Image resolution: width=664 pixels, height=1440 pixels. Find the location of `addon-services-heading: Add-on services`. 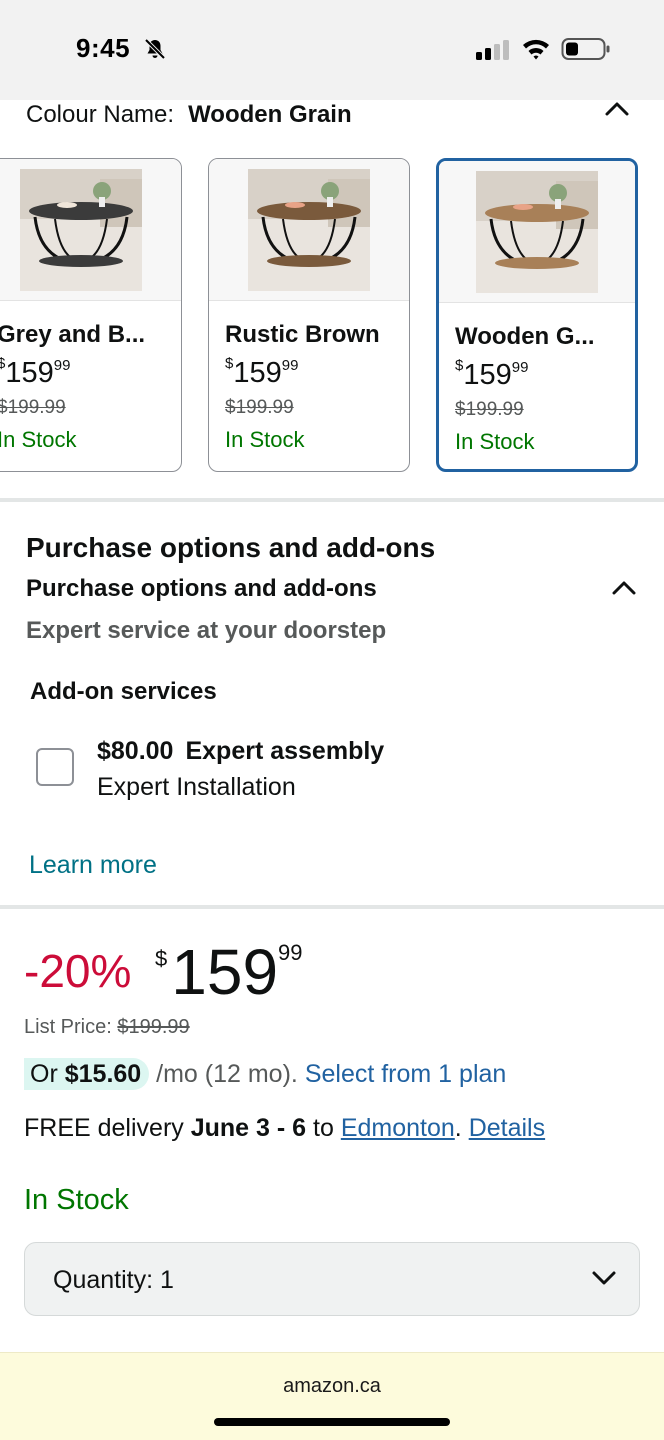

addon-services-heading: Add-on services is located at coordinates (123, 691).